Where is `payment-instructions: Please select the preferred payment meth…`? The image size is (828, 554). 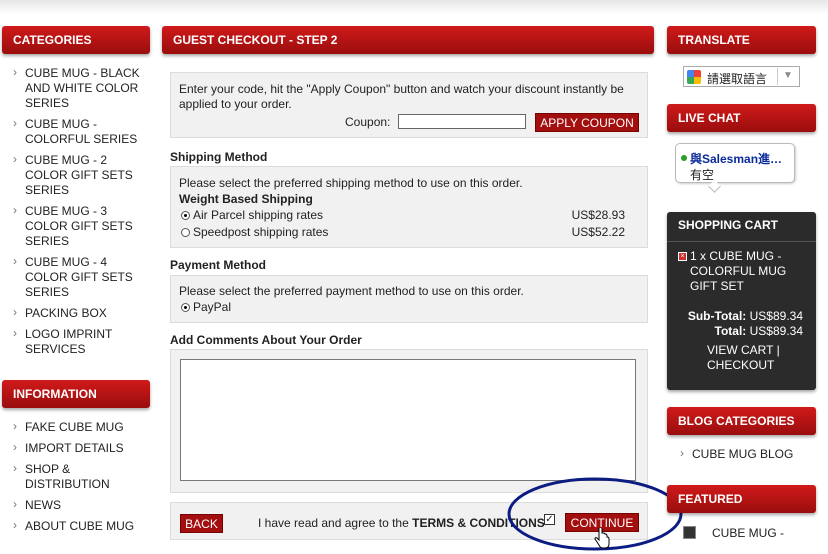 payment-instructions: Please select the preferred payment meth… is located at coordinates (351, 291).